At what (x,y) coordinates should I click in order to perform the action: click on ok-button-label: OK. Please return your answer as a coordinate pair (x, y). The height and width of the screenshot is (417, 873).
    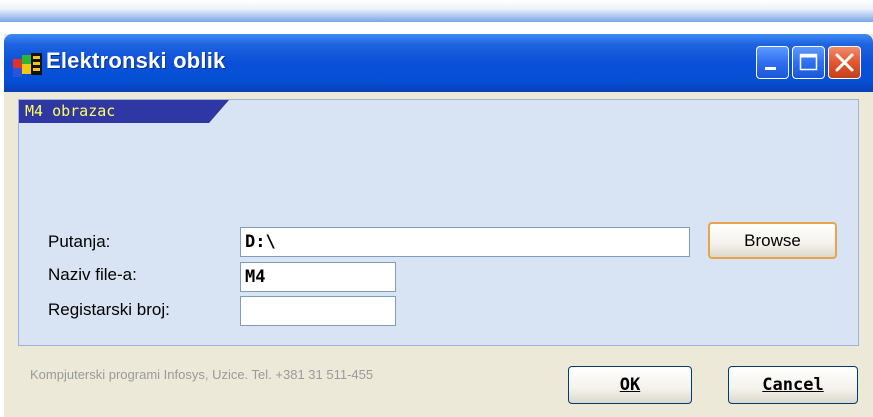
    Looking at the image, I should click on (630, 385).